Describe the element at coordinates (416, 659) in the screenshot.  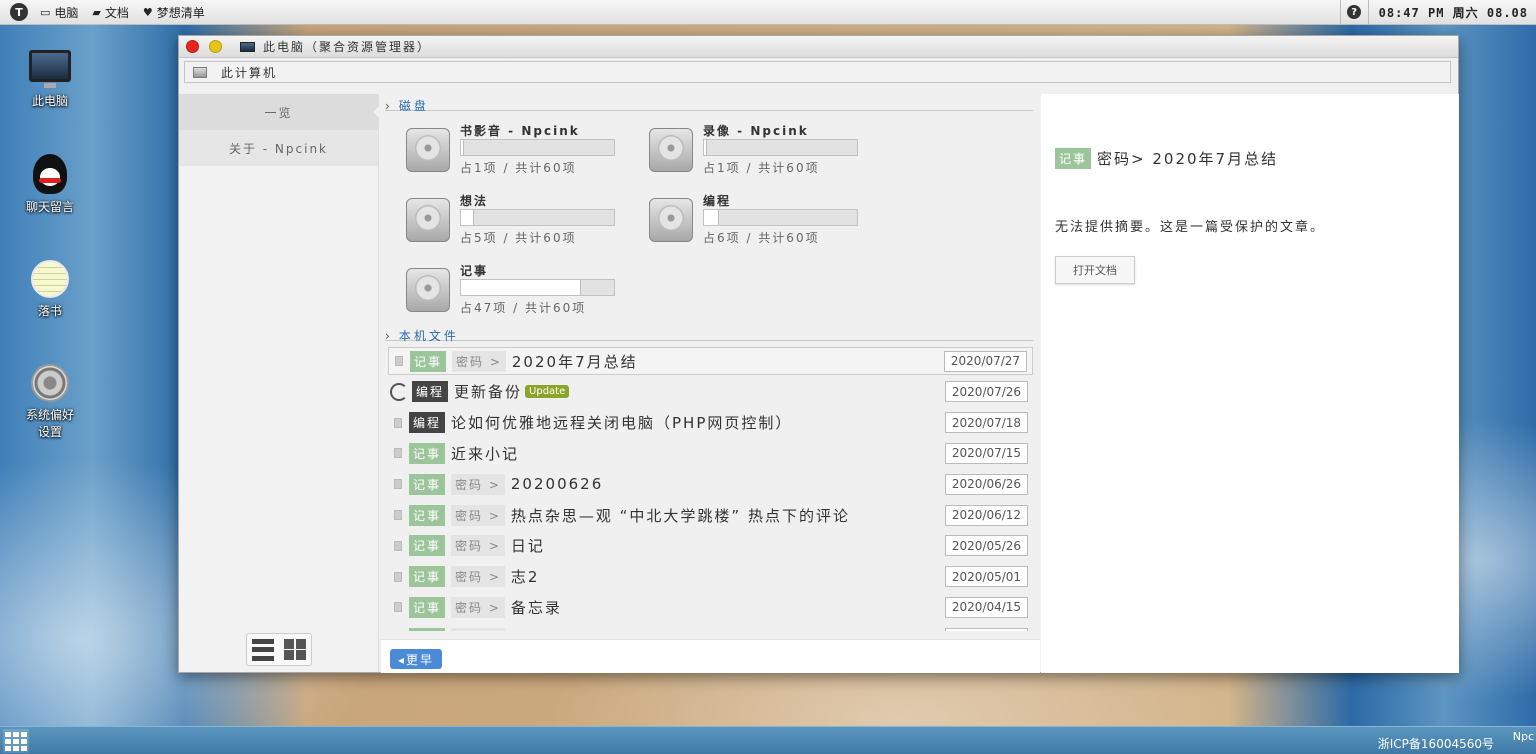
I see `older-button: ◂更早` at that location.